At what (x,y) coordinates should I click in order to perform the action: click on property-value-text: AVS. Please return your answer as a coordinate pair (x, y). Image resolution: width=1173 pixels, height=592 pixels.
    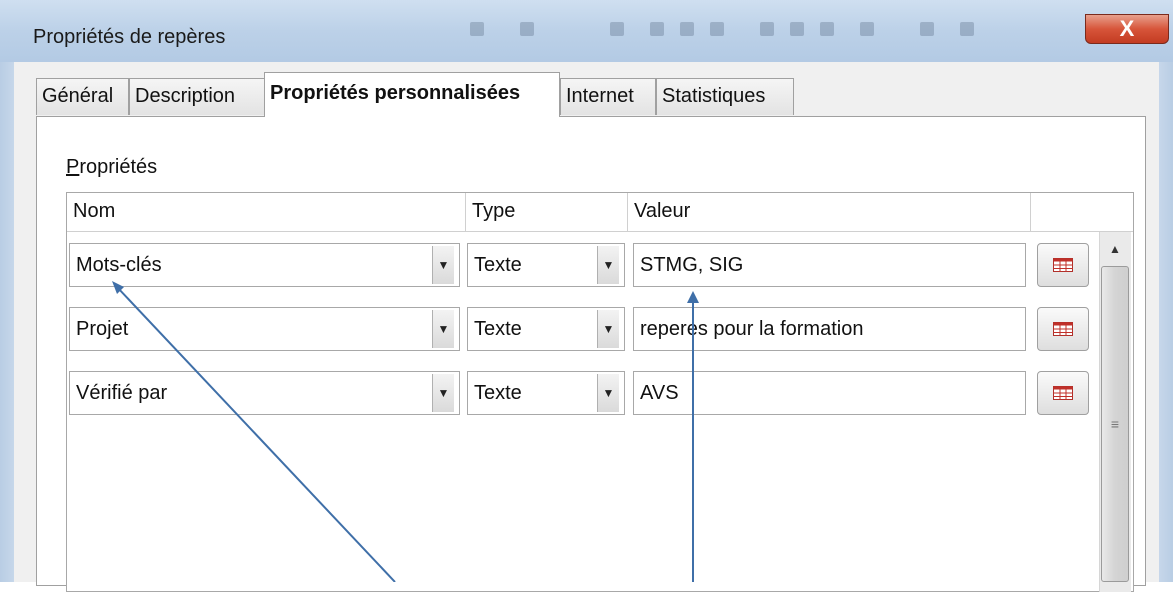
    Looking at the image, I should click on (659, 393).